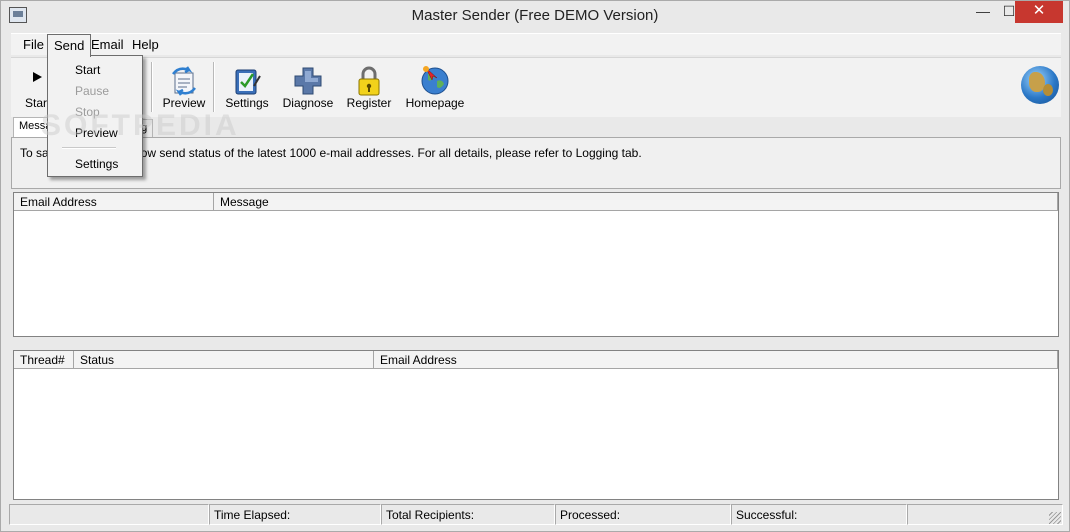  I want to click on tab-strip: Messa ng, so click(536, 127).